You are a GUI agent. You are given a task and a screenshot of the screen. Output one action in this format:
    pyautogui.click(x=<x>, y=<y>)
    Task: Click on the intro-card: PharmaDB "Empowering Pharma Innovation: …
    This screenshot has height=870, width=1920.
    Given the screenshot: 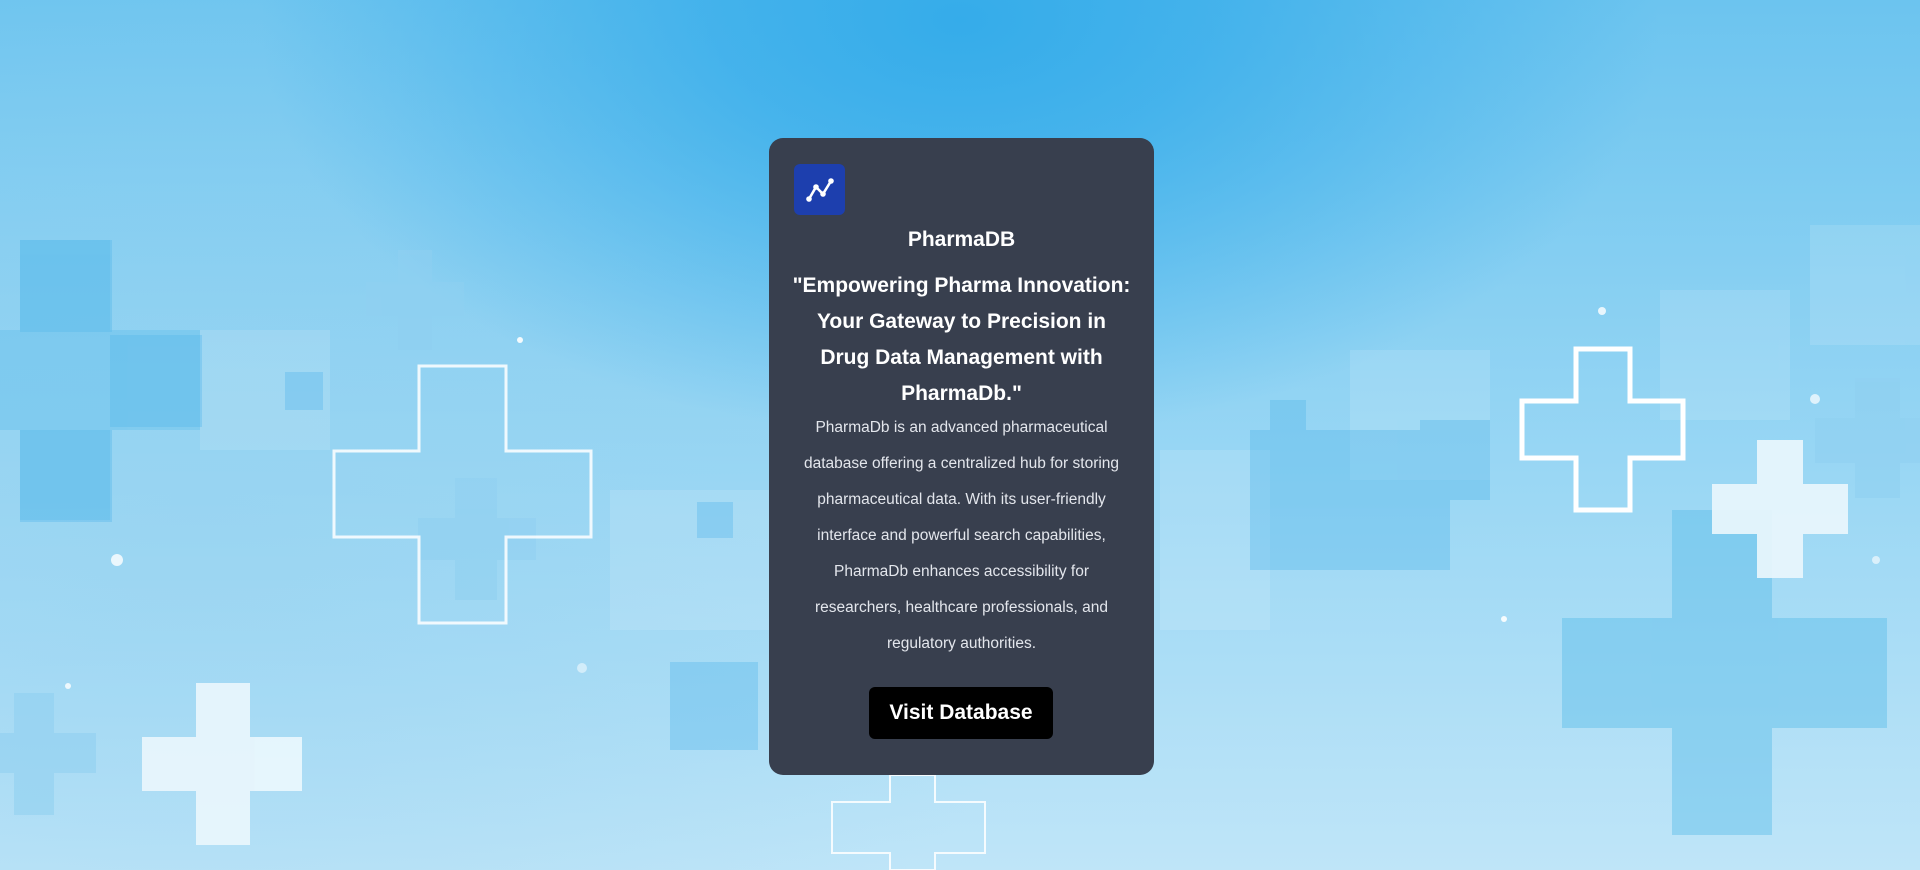 What is the action you would take?
    pyautogui.click(x=961, y=456)
    